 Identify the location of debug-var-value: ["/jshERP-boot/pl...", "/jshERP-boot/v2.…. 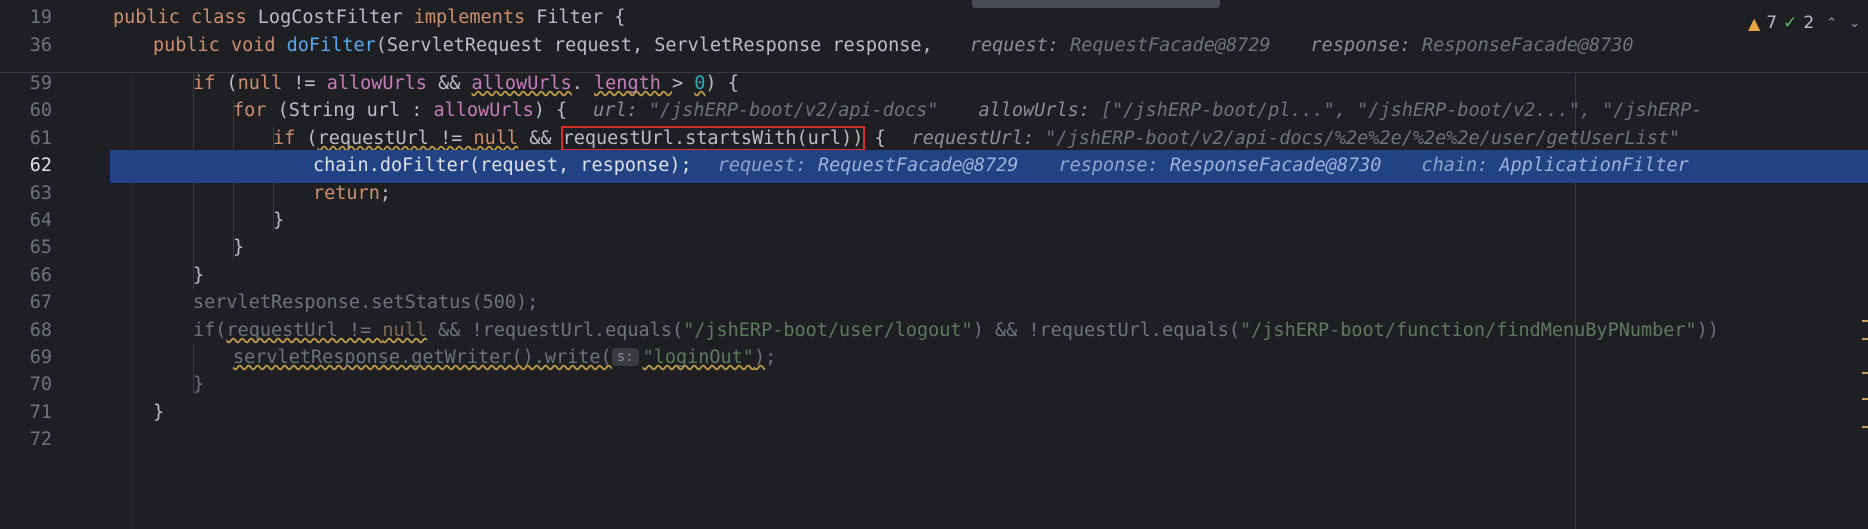
(1402, 110).